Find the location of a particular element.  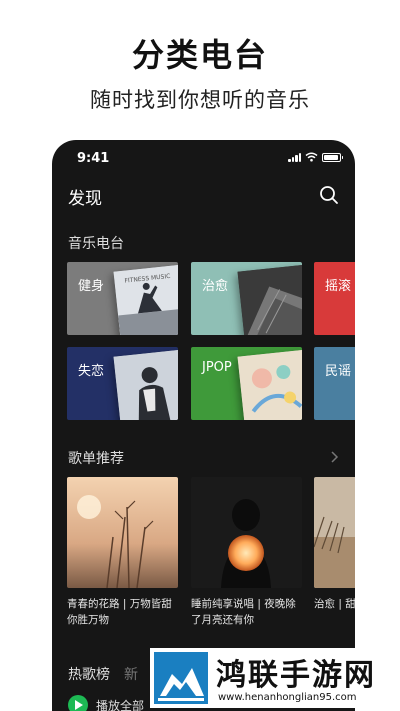

wifi-icon is located at coordinates (311, 157).